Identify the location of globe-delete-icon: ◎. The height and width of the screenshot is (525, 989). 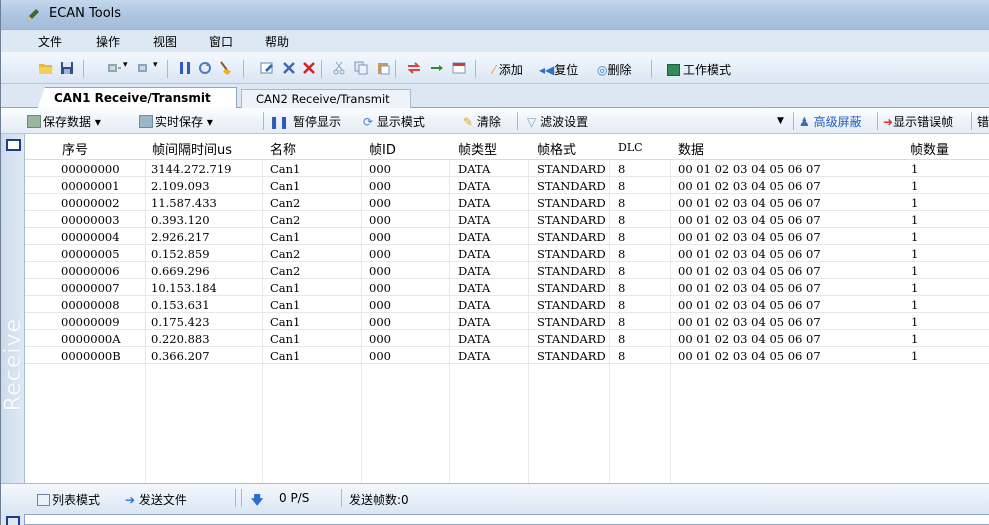
(602, 70).